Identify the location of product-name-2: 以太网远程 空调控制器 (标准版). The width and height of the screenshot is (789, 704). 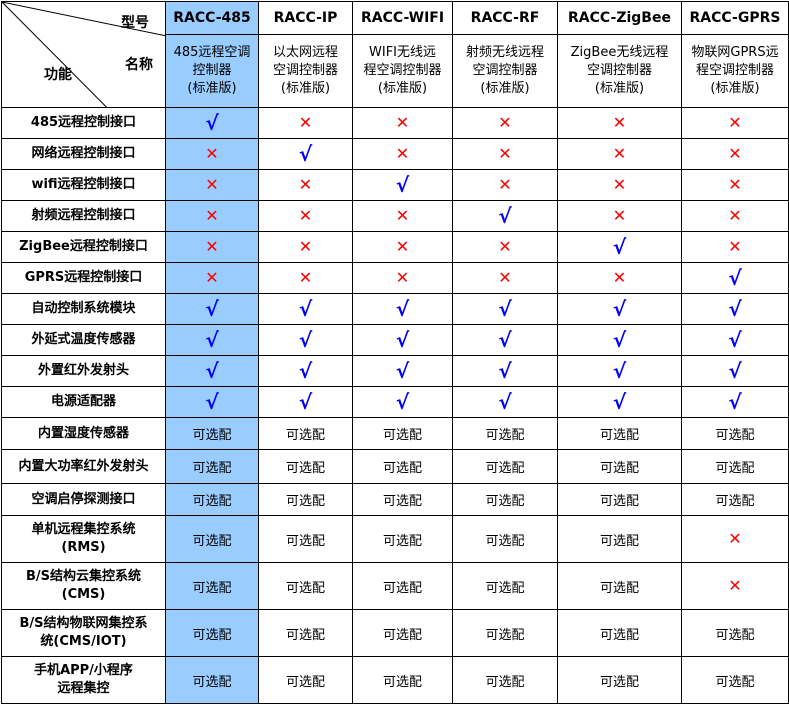
(305, 71).